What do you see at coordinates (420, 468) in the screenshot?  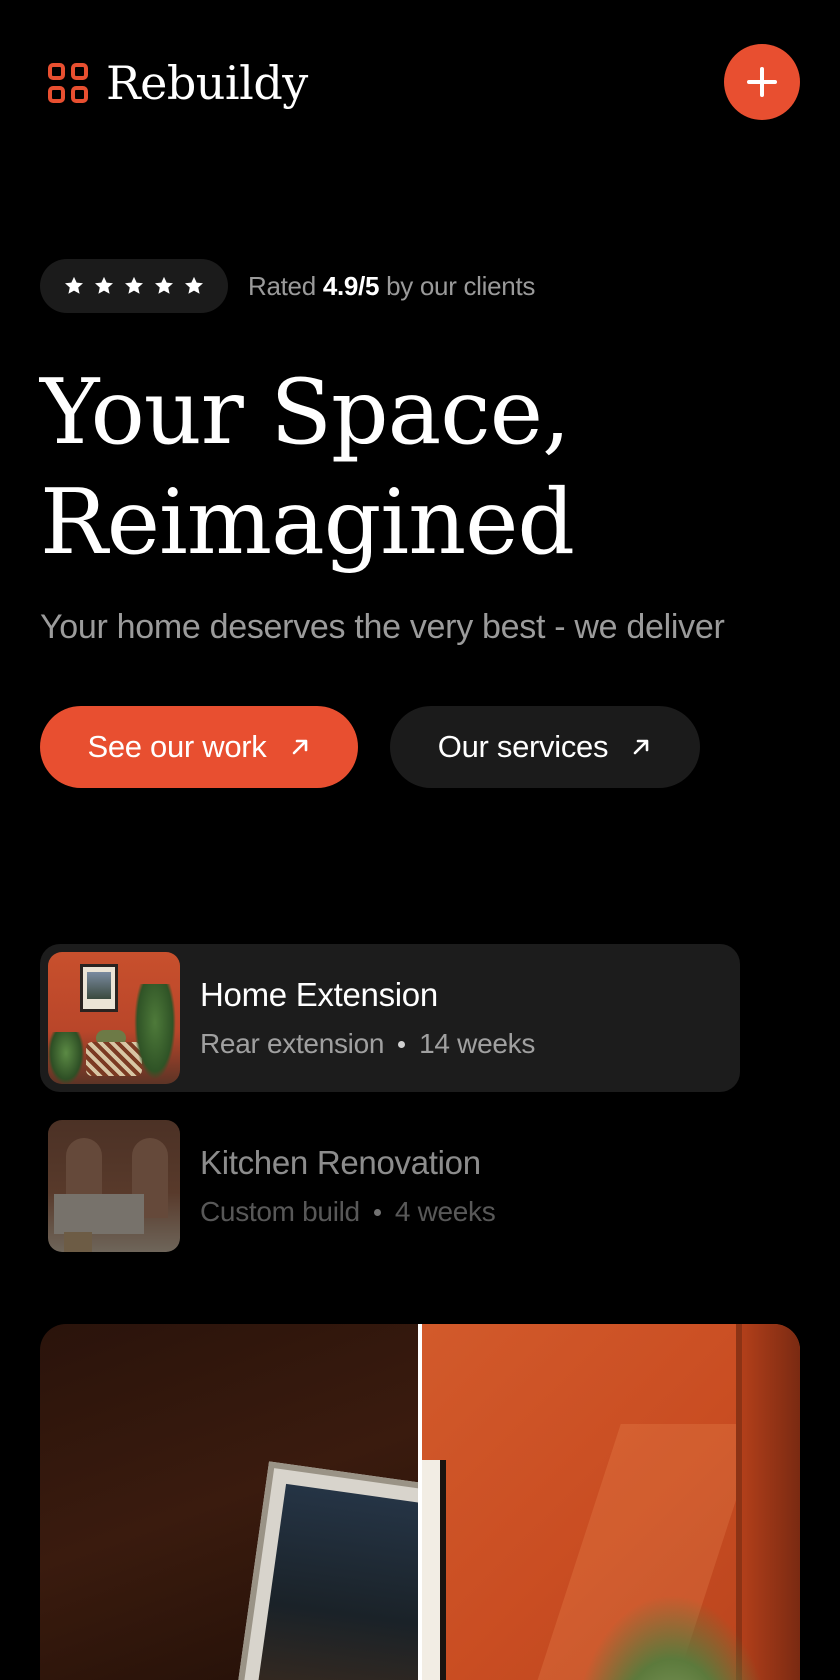 I see `hero-title: Your Space, Reimagined` at bounding box center [420, 468].